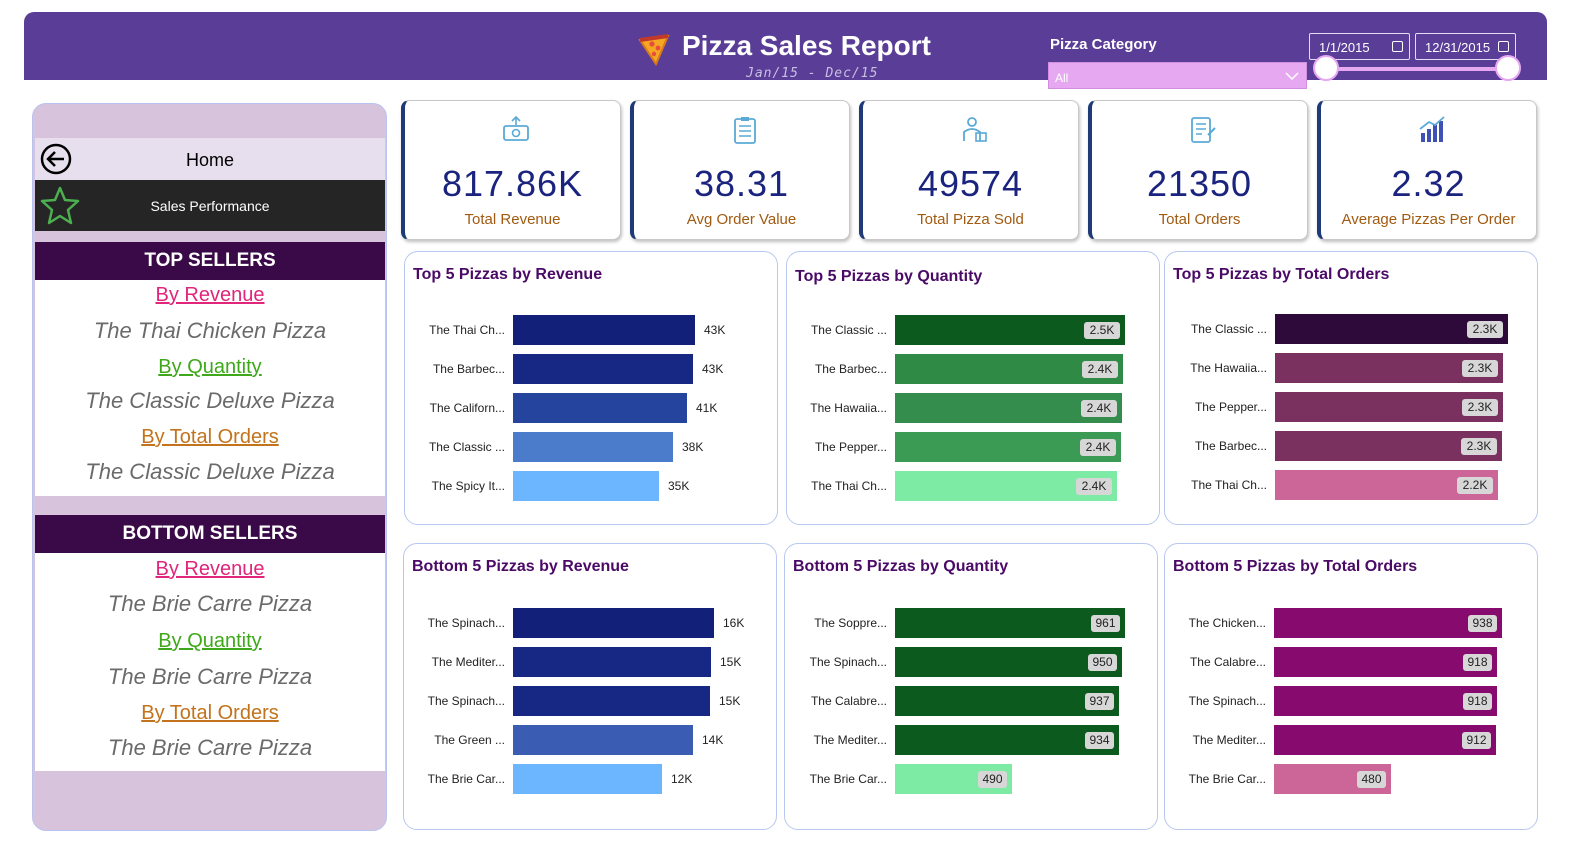  What do you see at coordinates (812, 73) in the screenshot?
I see `page-subtitle: Jan/15 - Dec/15` at bounding box center [812, 73].